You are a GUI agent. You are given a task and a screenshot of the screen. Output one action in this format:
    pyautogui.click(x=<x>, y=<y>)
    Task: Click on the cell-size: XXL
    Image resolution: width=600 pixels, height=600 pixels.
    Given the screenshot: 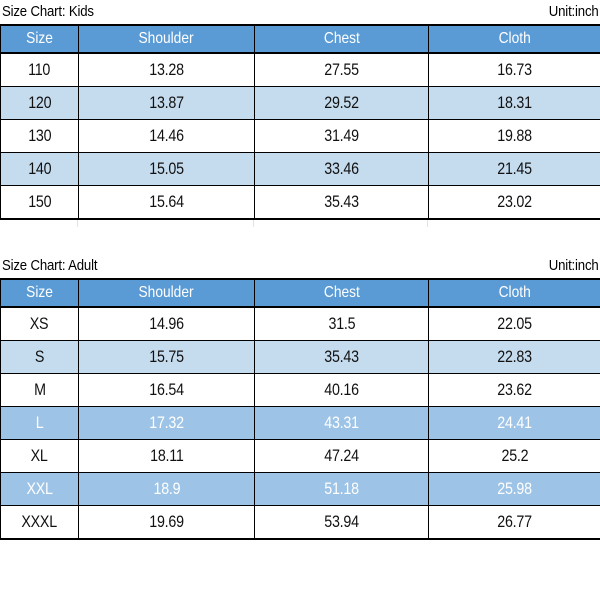 What is the action you would take?
    pyautogui.click(x=39, y=489)
    